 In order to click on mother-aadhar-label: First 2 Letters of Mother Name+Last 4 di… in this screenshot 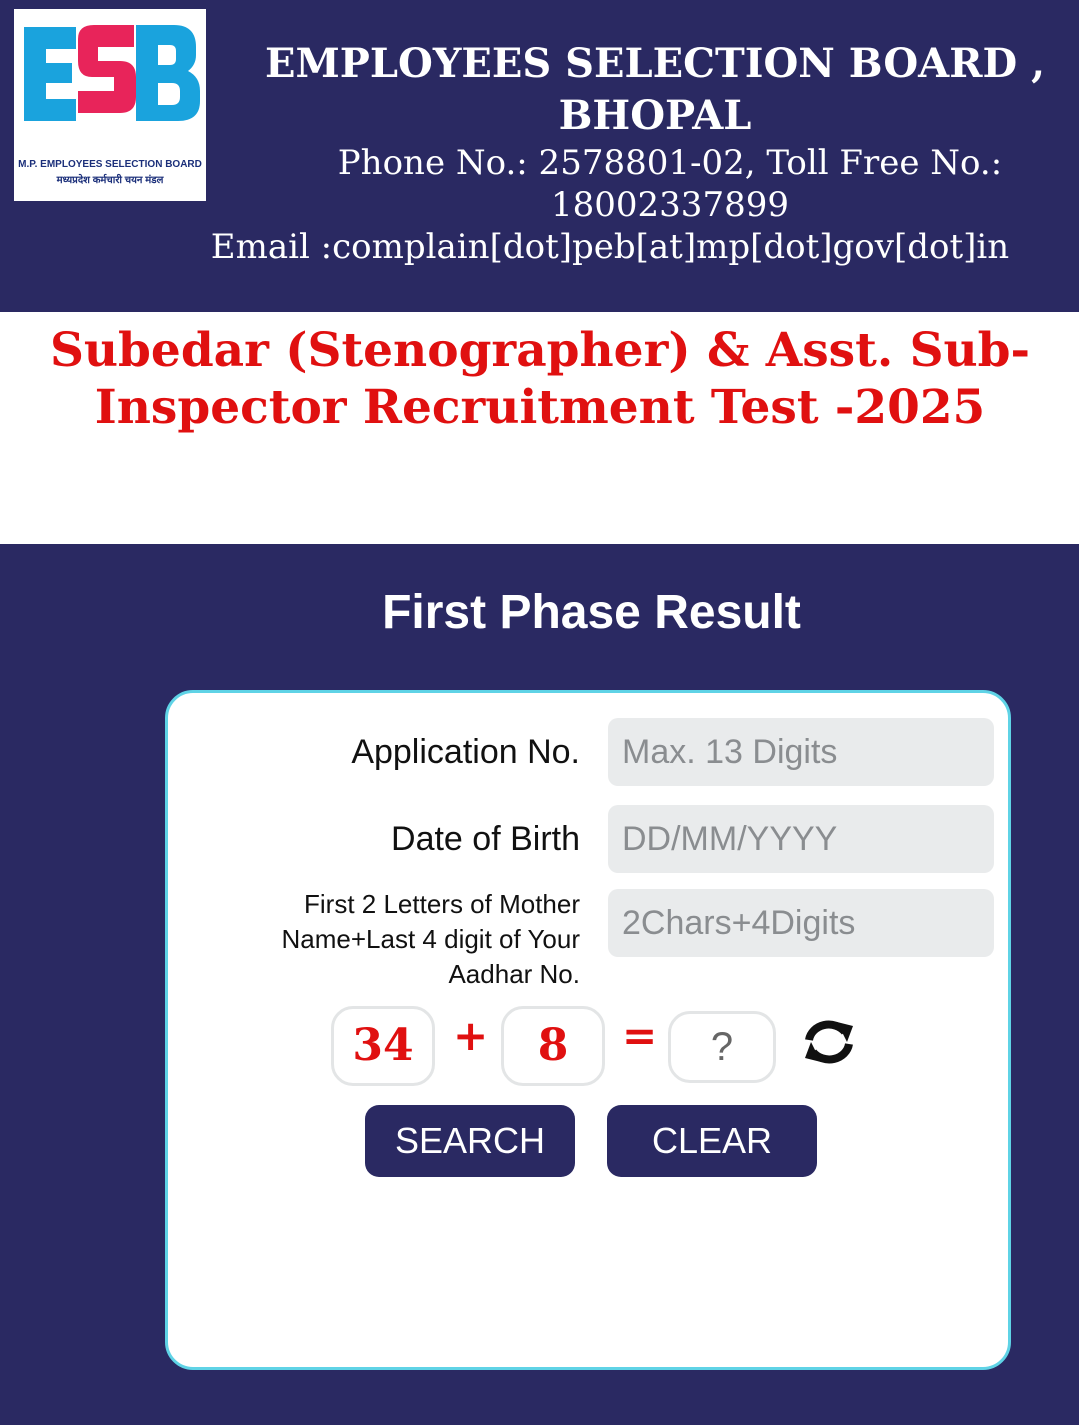, I will do `click(430, 939)`.